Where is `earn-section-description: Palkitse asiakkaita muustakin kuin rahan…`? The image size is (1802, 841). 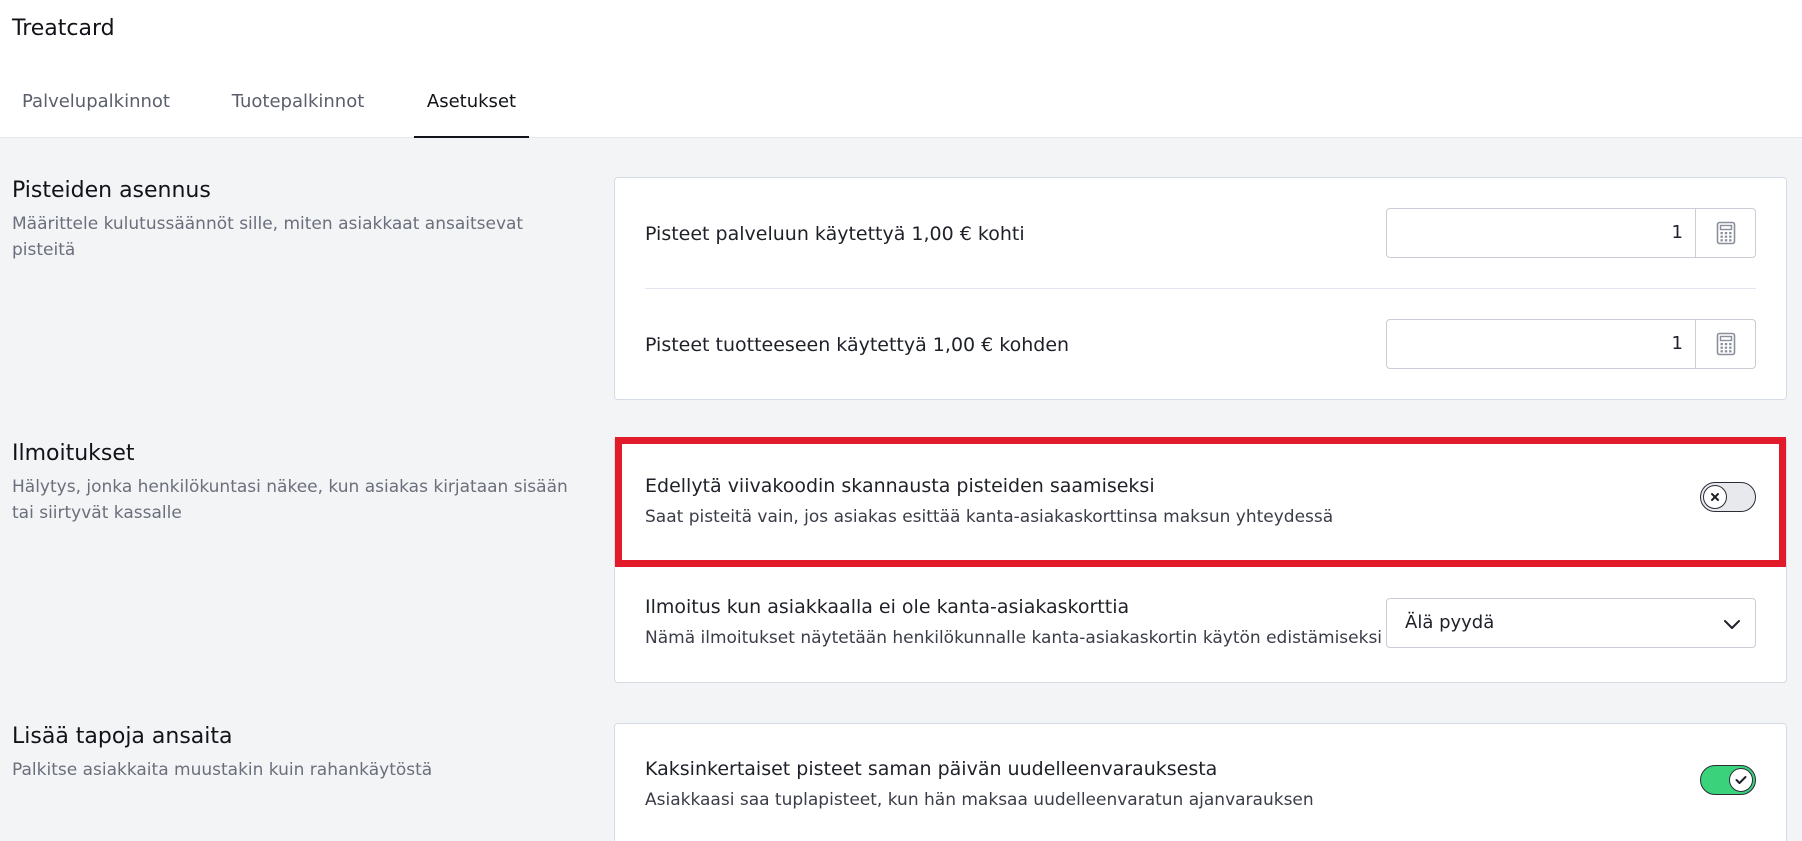 earn-section-description: Palkitse asiakkaita muustakin kuin rahan… is located at coordinates (222, 770).